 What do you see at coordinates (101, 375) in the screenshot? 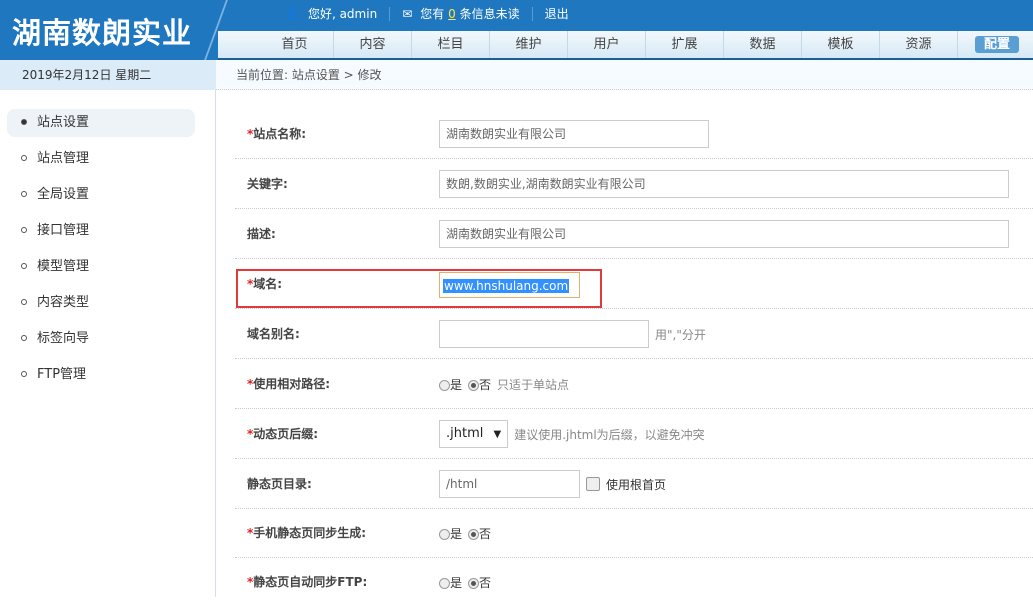
I see `sidebar-item-ftp: FTP管理` at bounding box center [101, 375].